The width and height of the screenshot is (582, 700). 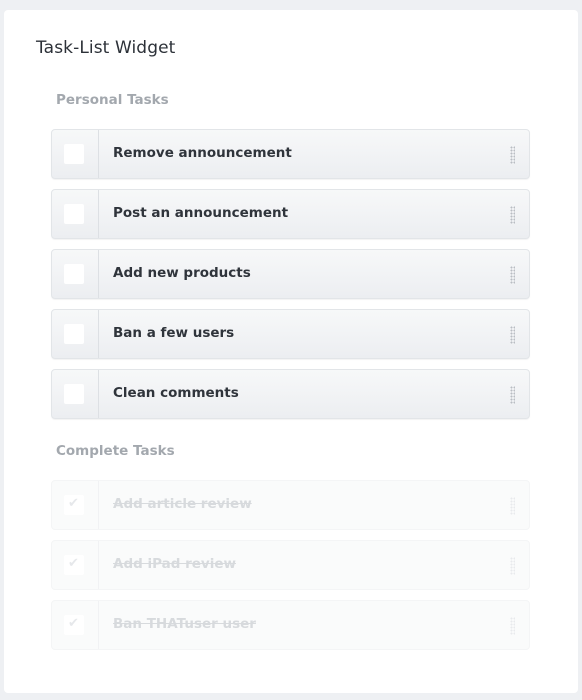 What do you see at coordinates (182, 273) in the screenshot?
I see `task-label: Add new products` at bounding box center [182, 273].